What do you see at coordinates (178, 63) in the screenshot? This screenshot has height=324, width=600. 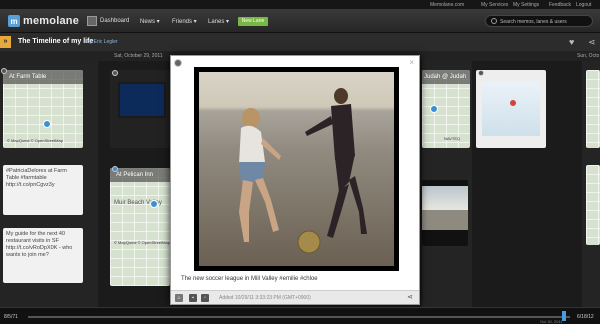 I see `modal-avatar` at bounding box center [178, 63].